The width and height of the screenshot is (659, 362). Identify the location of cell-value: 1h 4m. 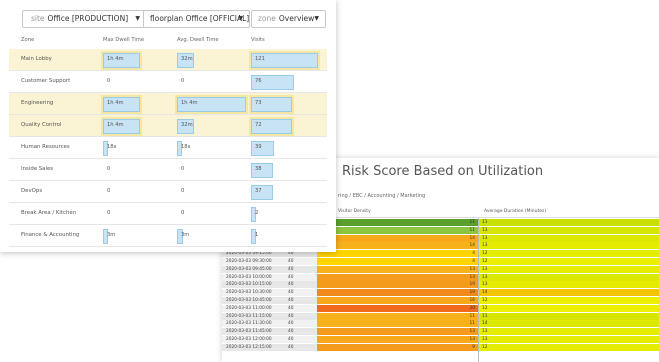
(115, 59).